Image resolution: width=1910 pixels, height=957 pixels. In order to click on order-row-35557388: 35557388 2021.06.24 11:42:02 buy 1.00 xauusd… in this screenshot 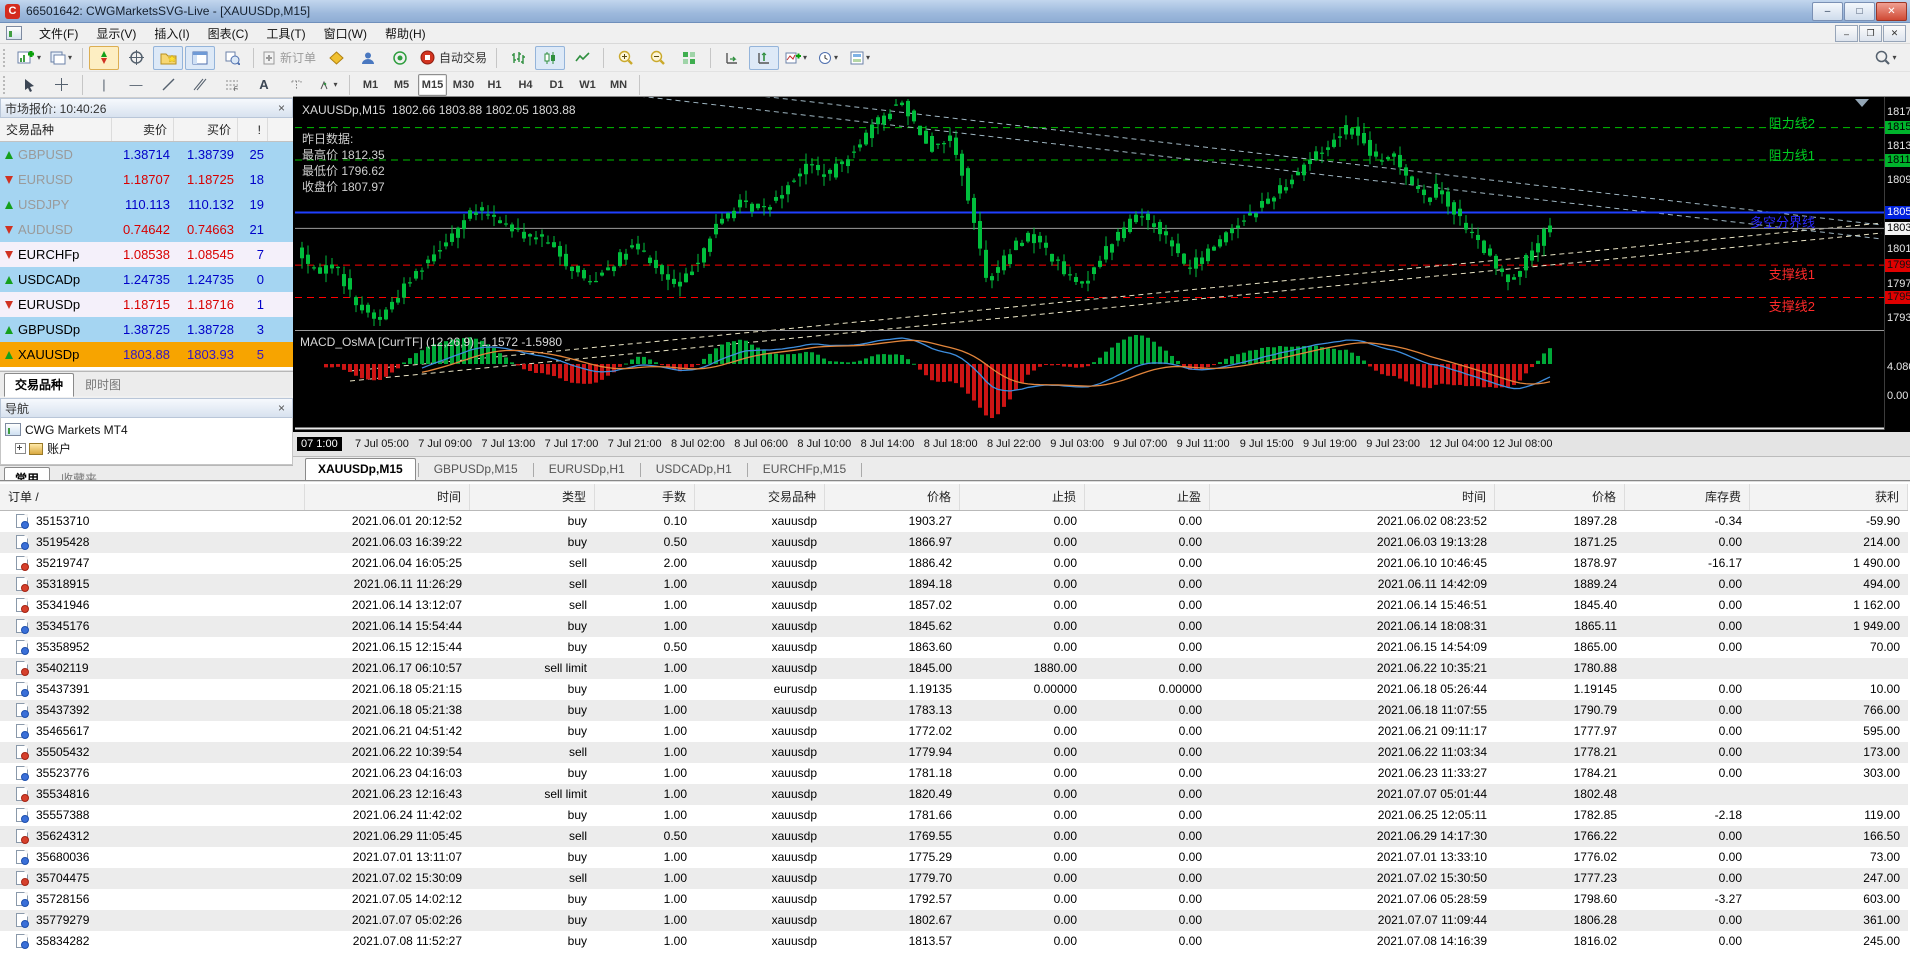, I will do `click(954, 815)`.